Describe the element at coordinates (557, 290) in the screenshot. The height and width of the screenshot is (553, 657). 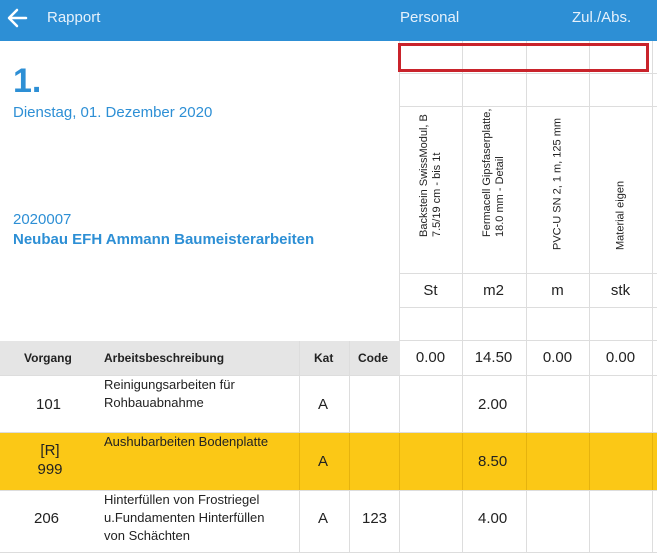
I see `material-unit: m` at that location.